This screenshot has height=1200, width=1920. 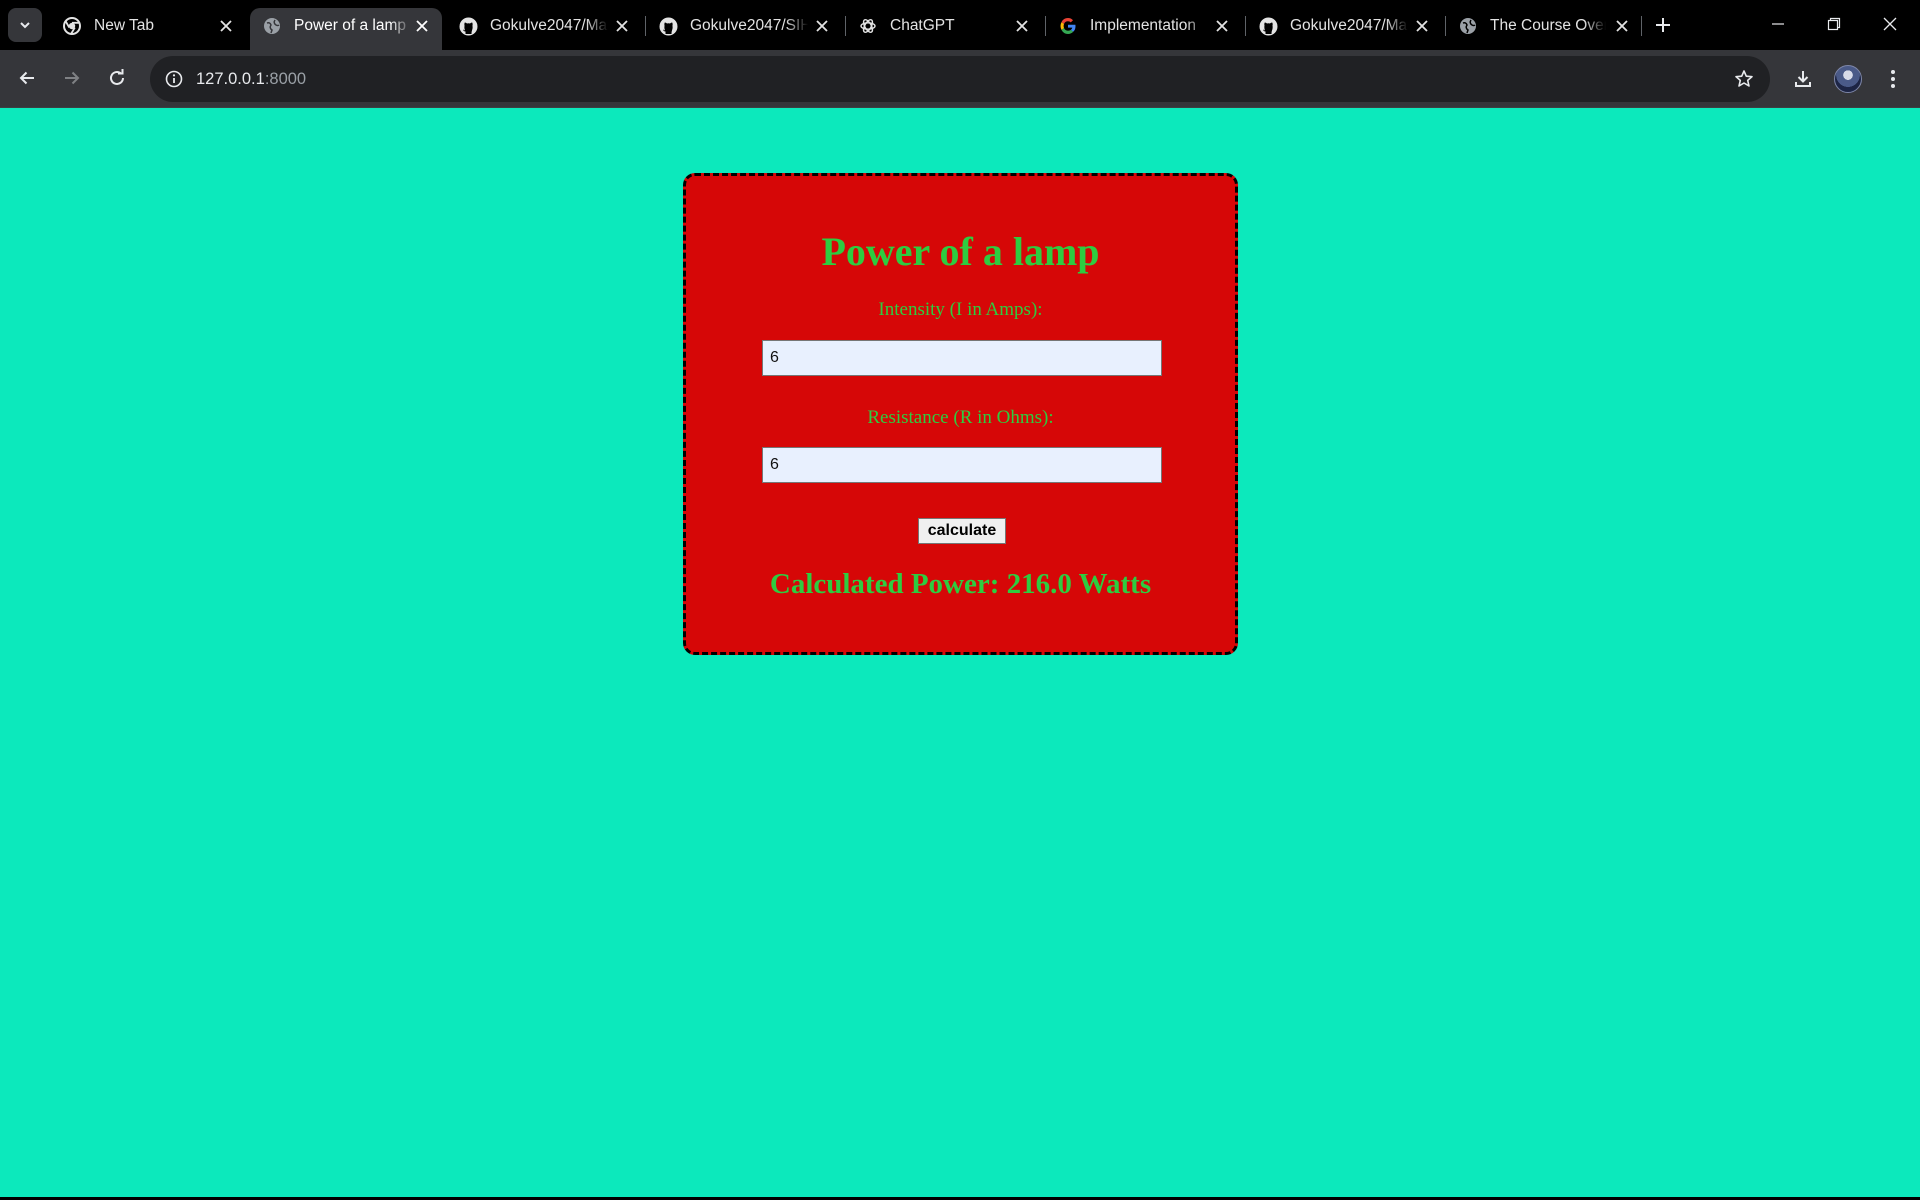 I want to click on chevron-down-icon, so click(x=25, y=25).